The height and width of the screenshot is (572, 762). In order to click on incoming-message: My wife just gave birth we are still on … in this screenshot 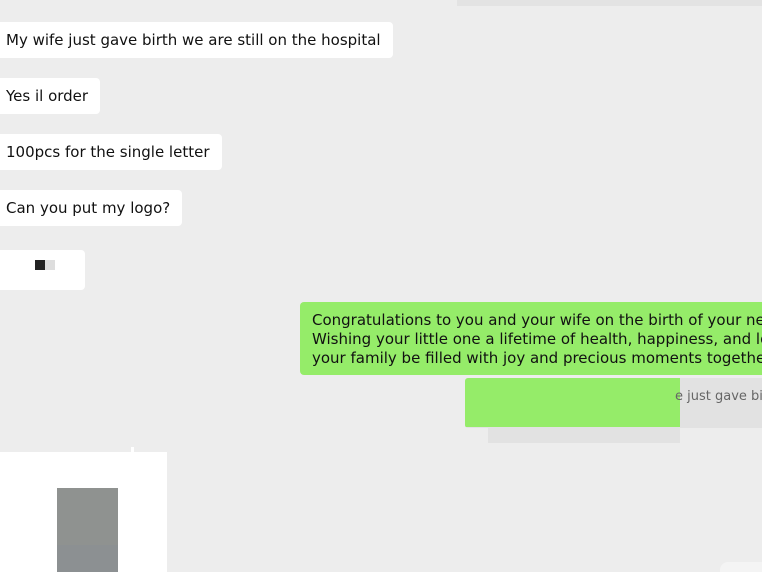, I will do `click(196, 40)`.